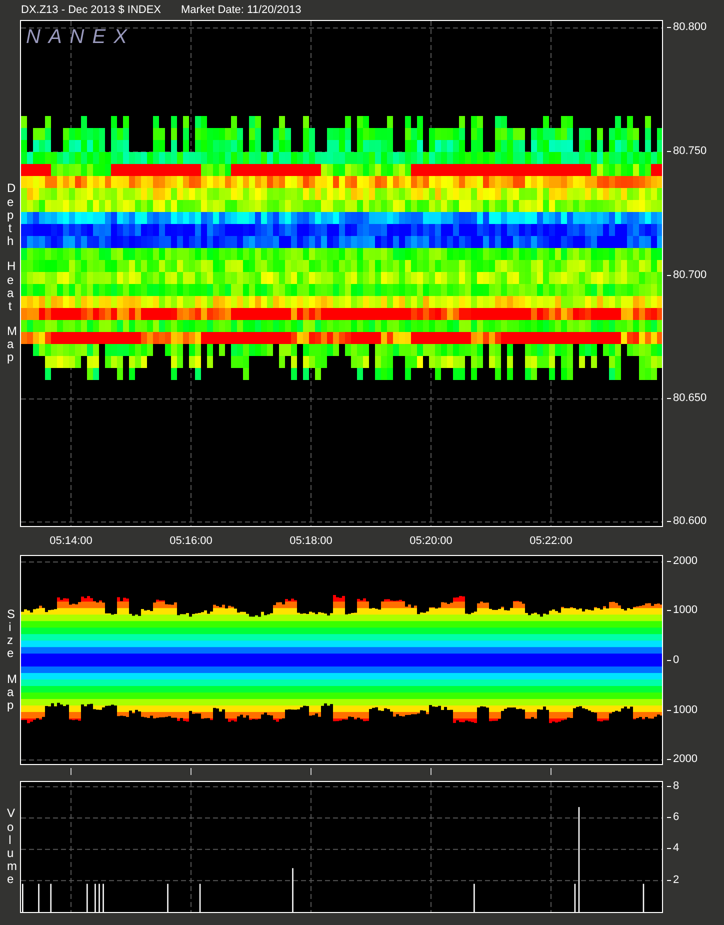  What do you see at coordinates (673, 817) in the screenshot?
I see `volume-axis-label: 6` at bounding box center [673, 817].